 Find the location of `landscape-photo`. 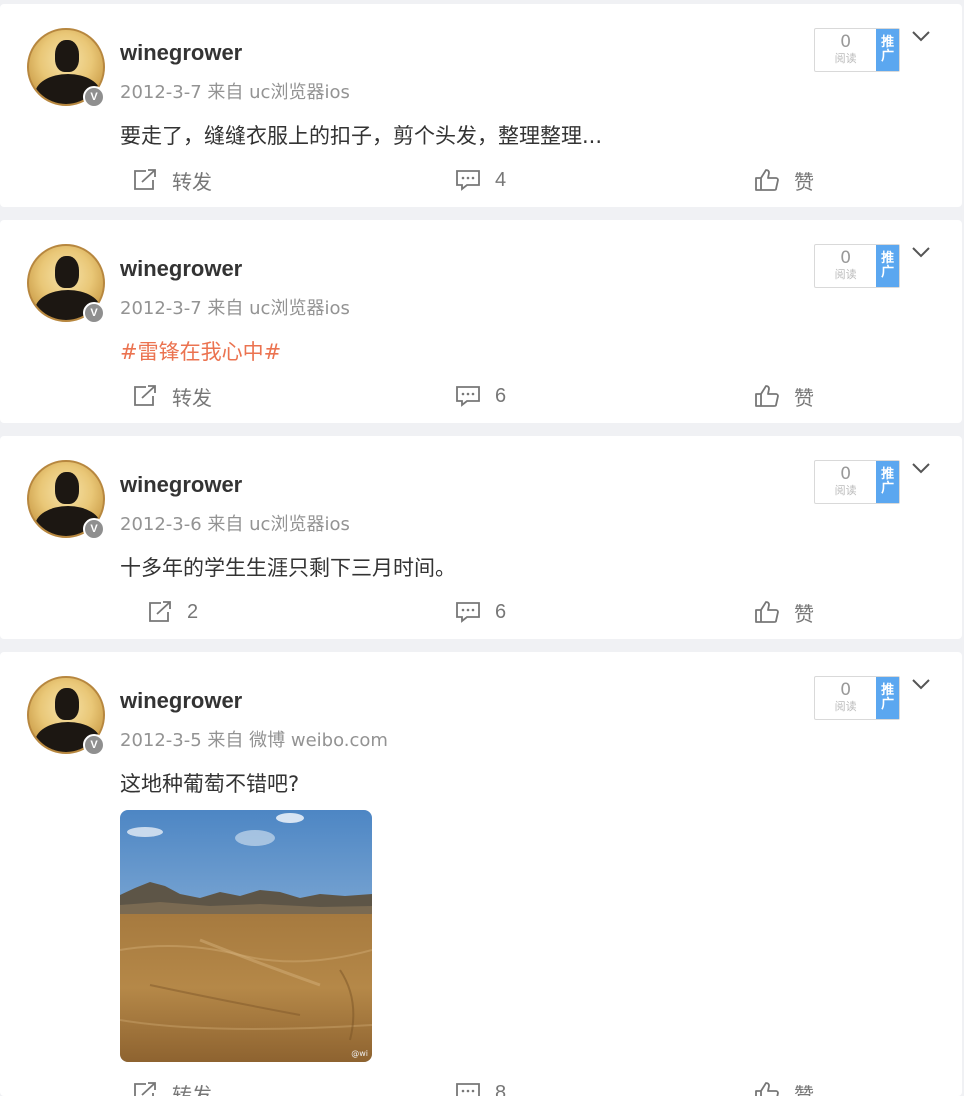

landscape-photo is located at coordinates (246, 936).